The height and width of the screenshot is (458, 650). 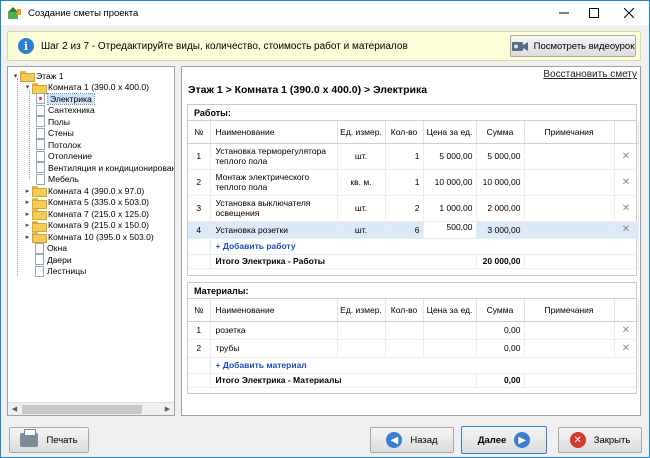 What do you see at coordinates (199, 182) in the screenshot?
I see `row-number: 2` at bounding box center [199, 182].